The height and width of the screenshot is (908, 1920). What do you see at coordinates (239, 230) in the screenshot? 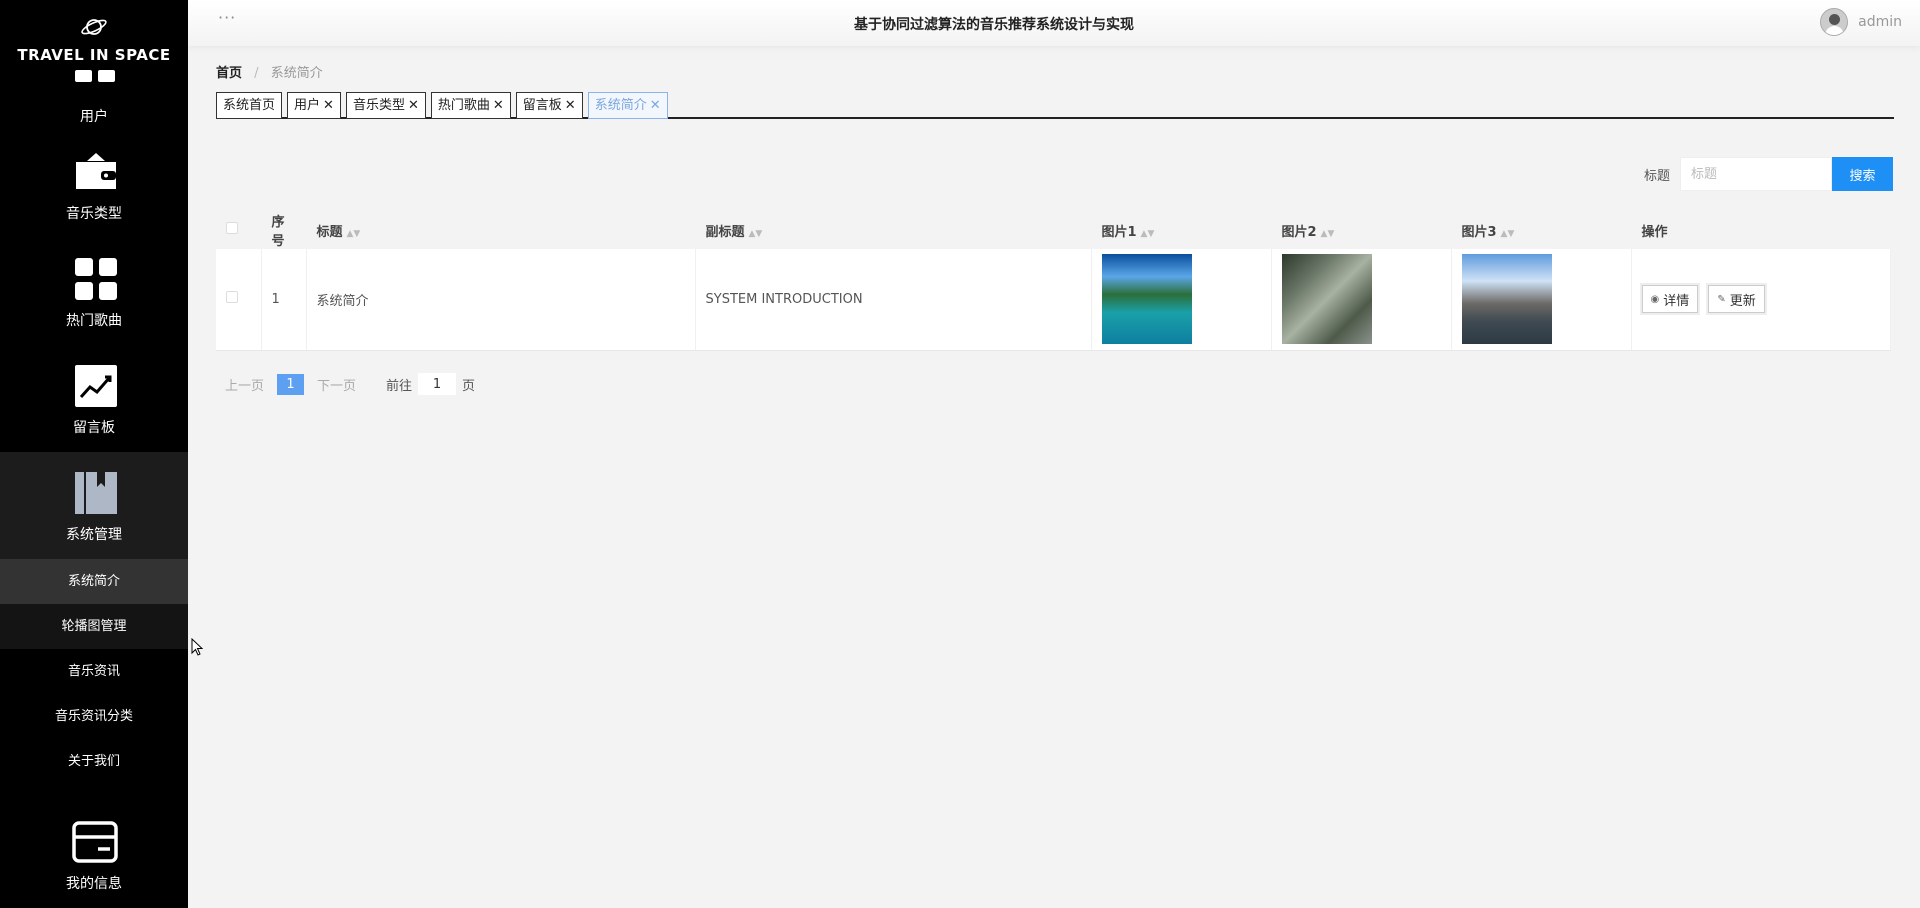
I see `select-all-header` at bounding box center [239, 230].